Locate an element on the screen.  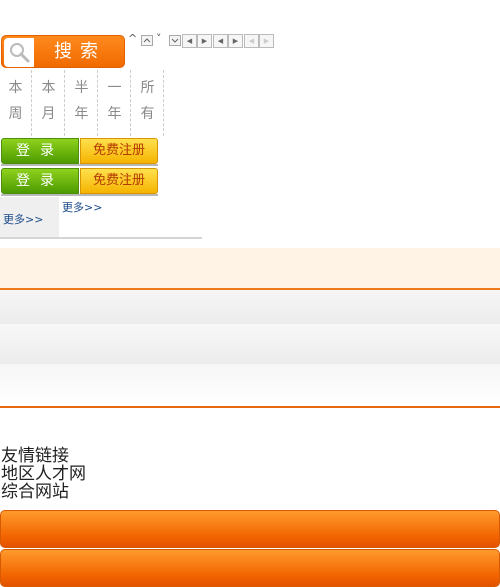
period-label: 所 is located at coordinates (147, 88).